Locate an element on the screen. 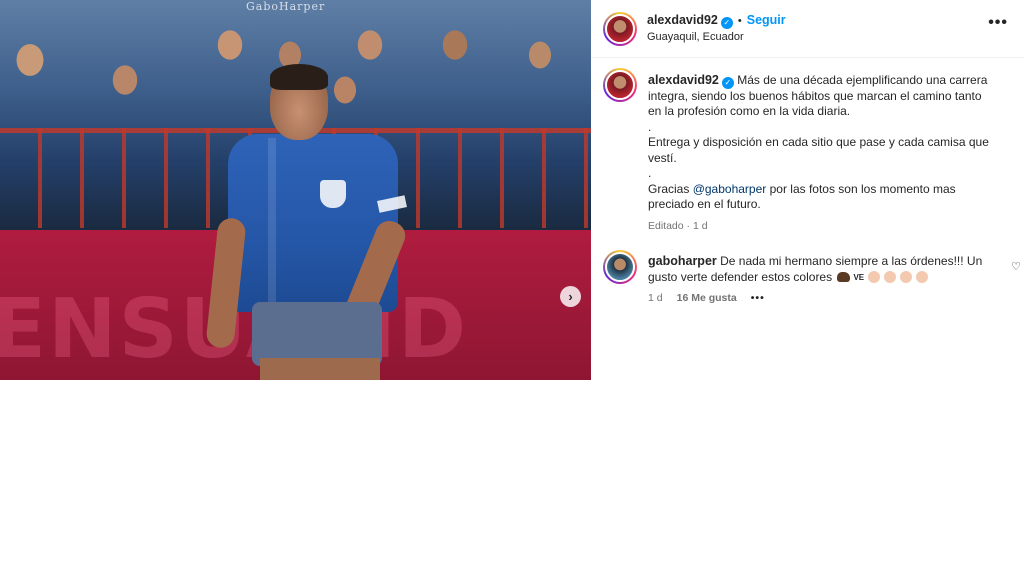  commenter-username: gaboharper is located at coordinates (682, 261).